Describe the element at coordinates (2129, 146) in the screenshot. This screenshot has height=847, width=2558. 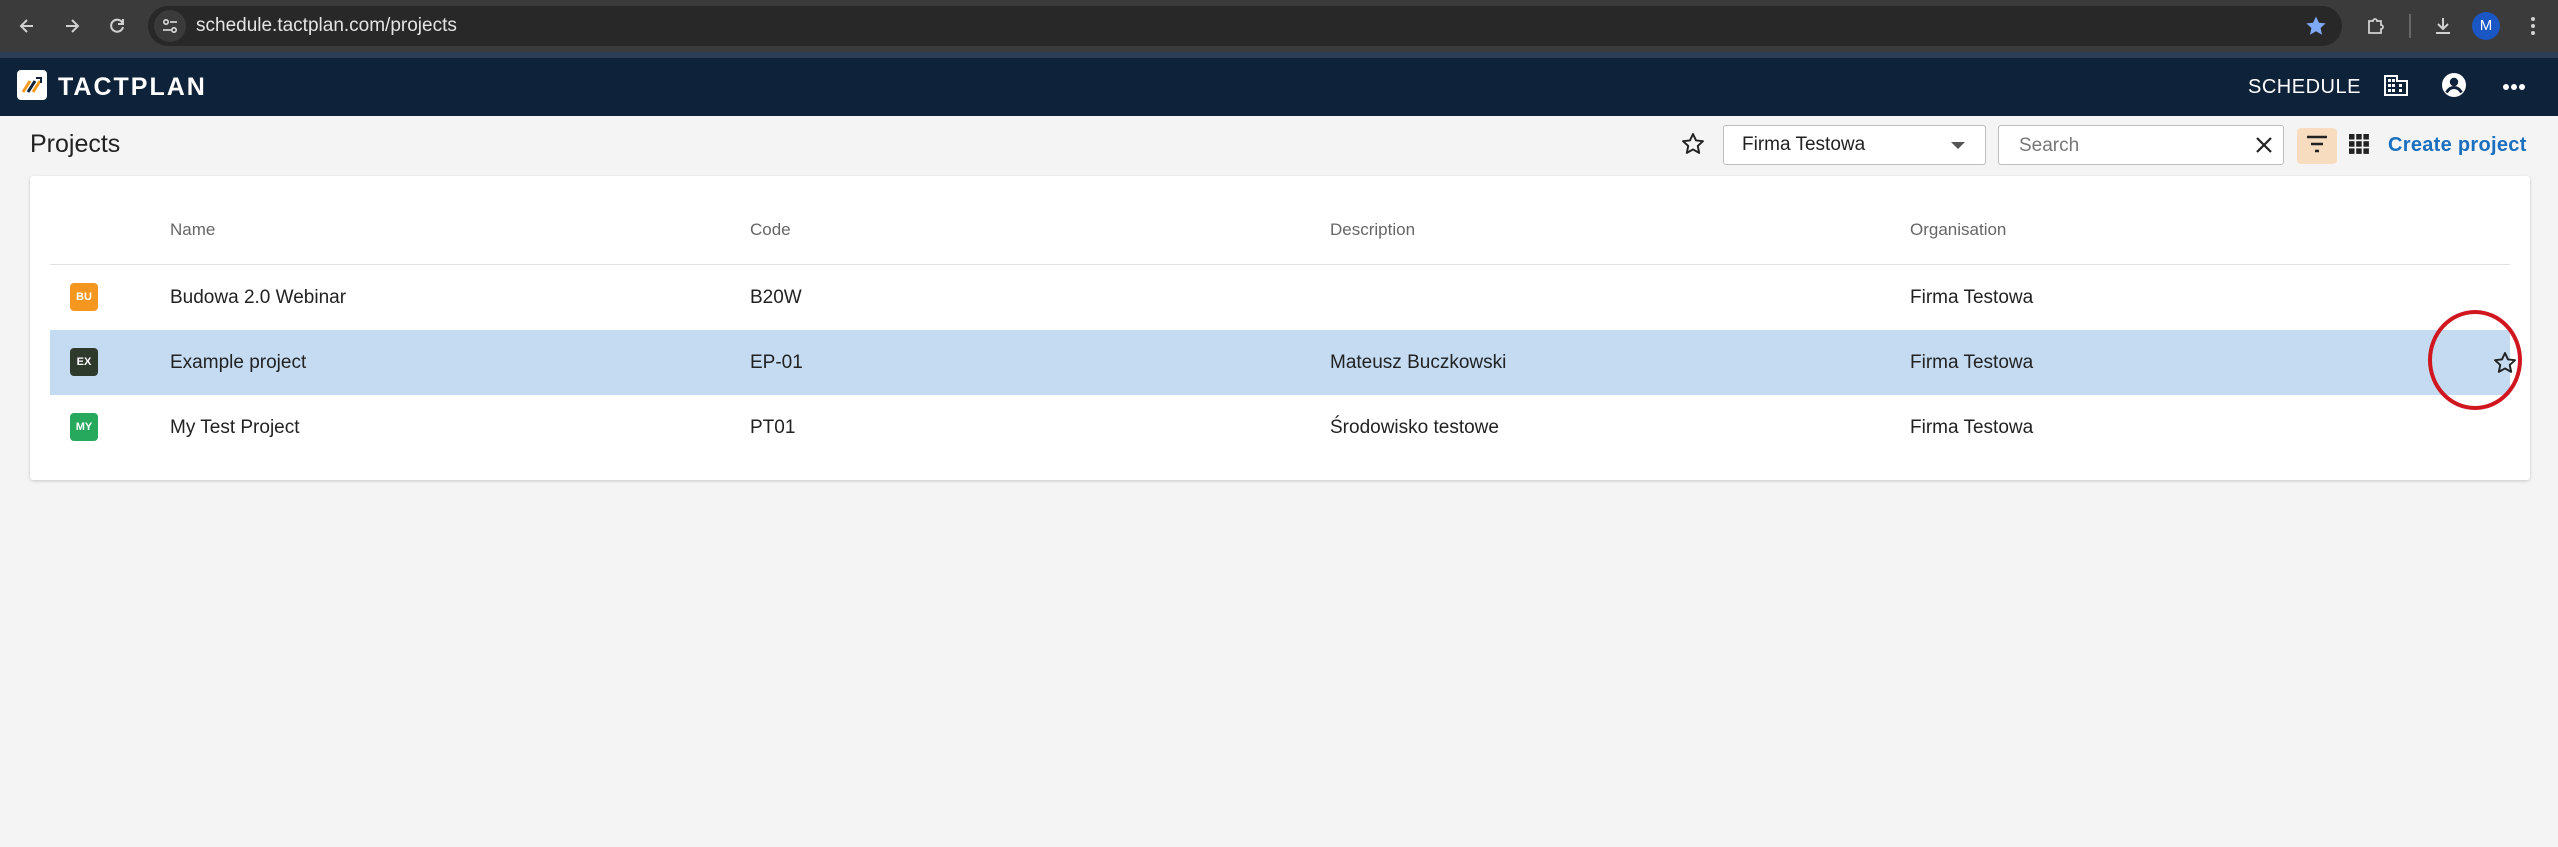
I see `search-input` at that location.